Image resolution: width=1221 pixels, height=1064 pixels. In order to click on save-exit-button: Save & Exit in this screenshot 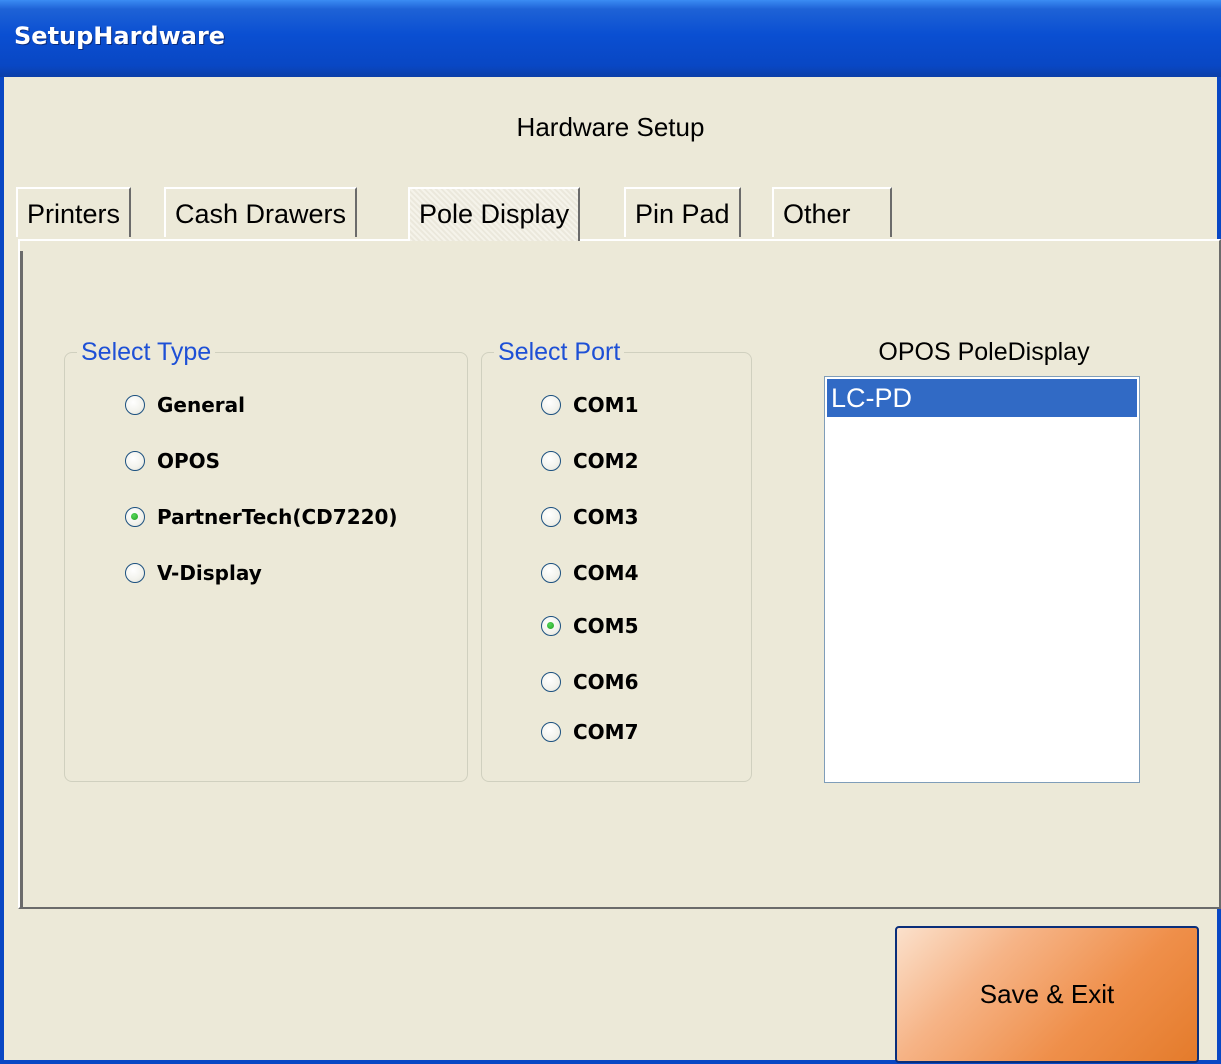, I will do `click(1047, 994)`.